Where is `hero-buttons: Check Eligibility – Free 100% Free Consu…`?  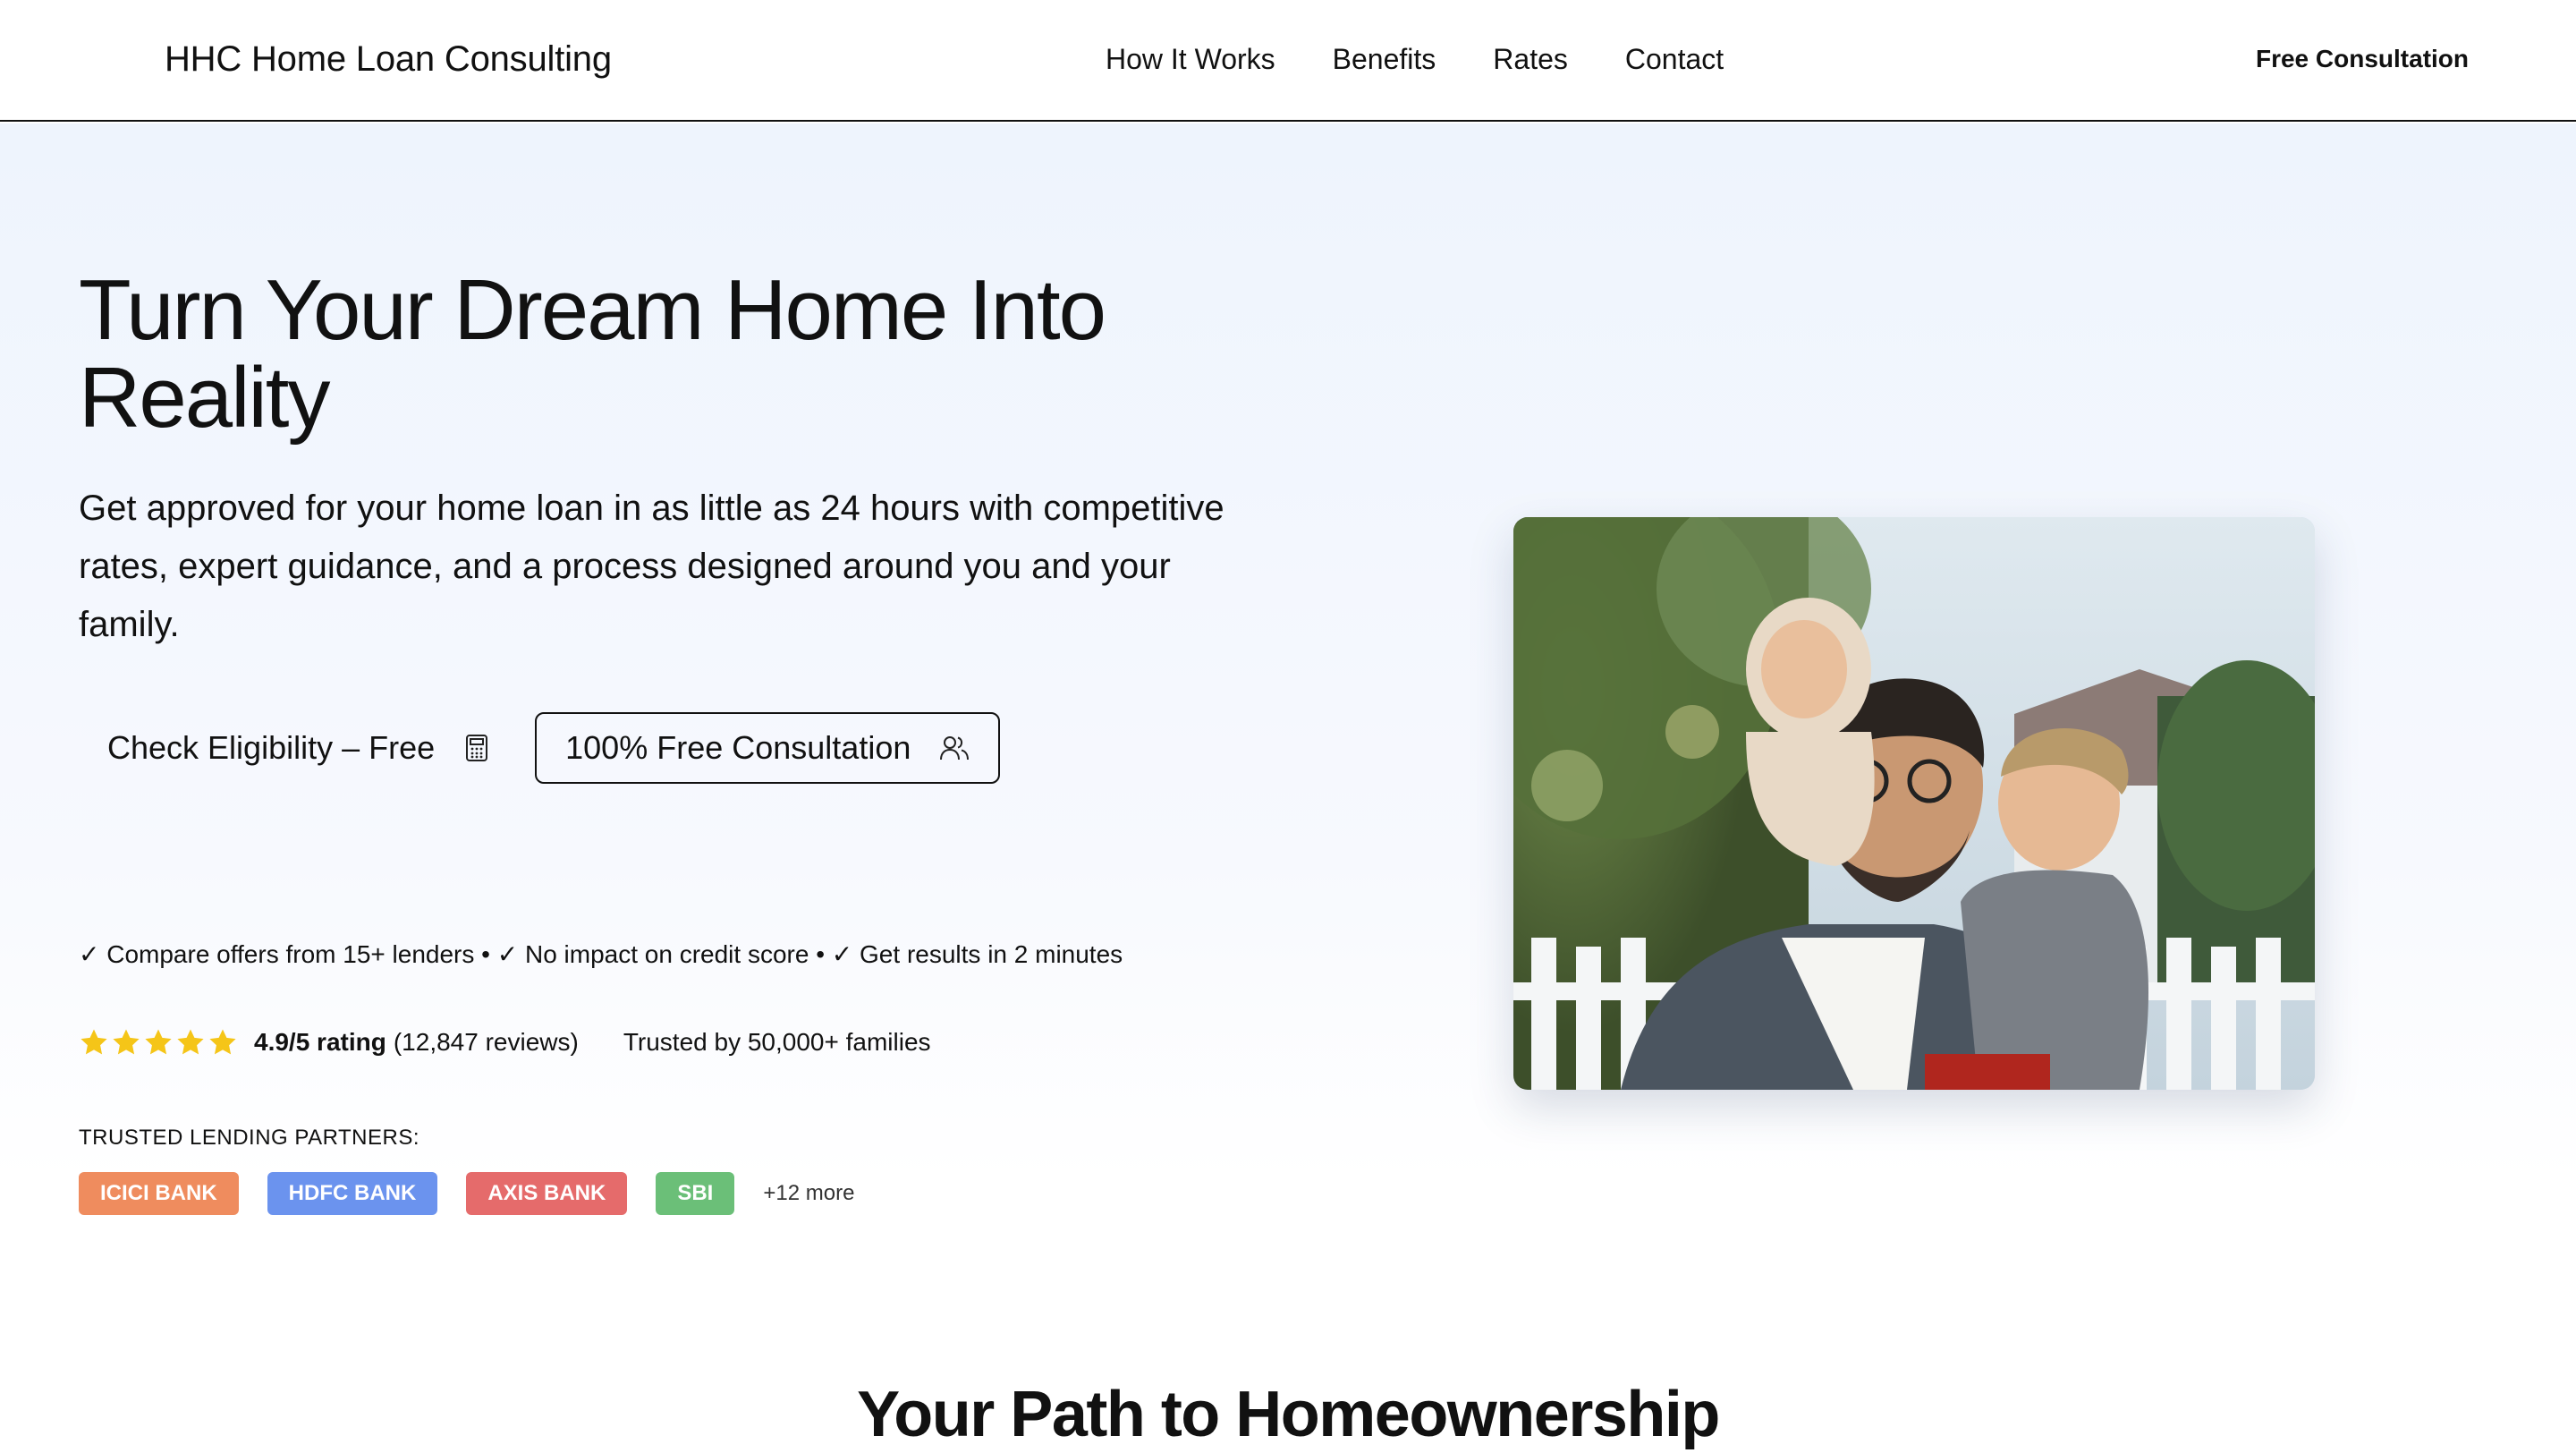
hero-buttons: Check Eligibility – Free 100% Free Consu… is located at coordinates (540, 748).